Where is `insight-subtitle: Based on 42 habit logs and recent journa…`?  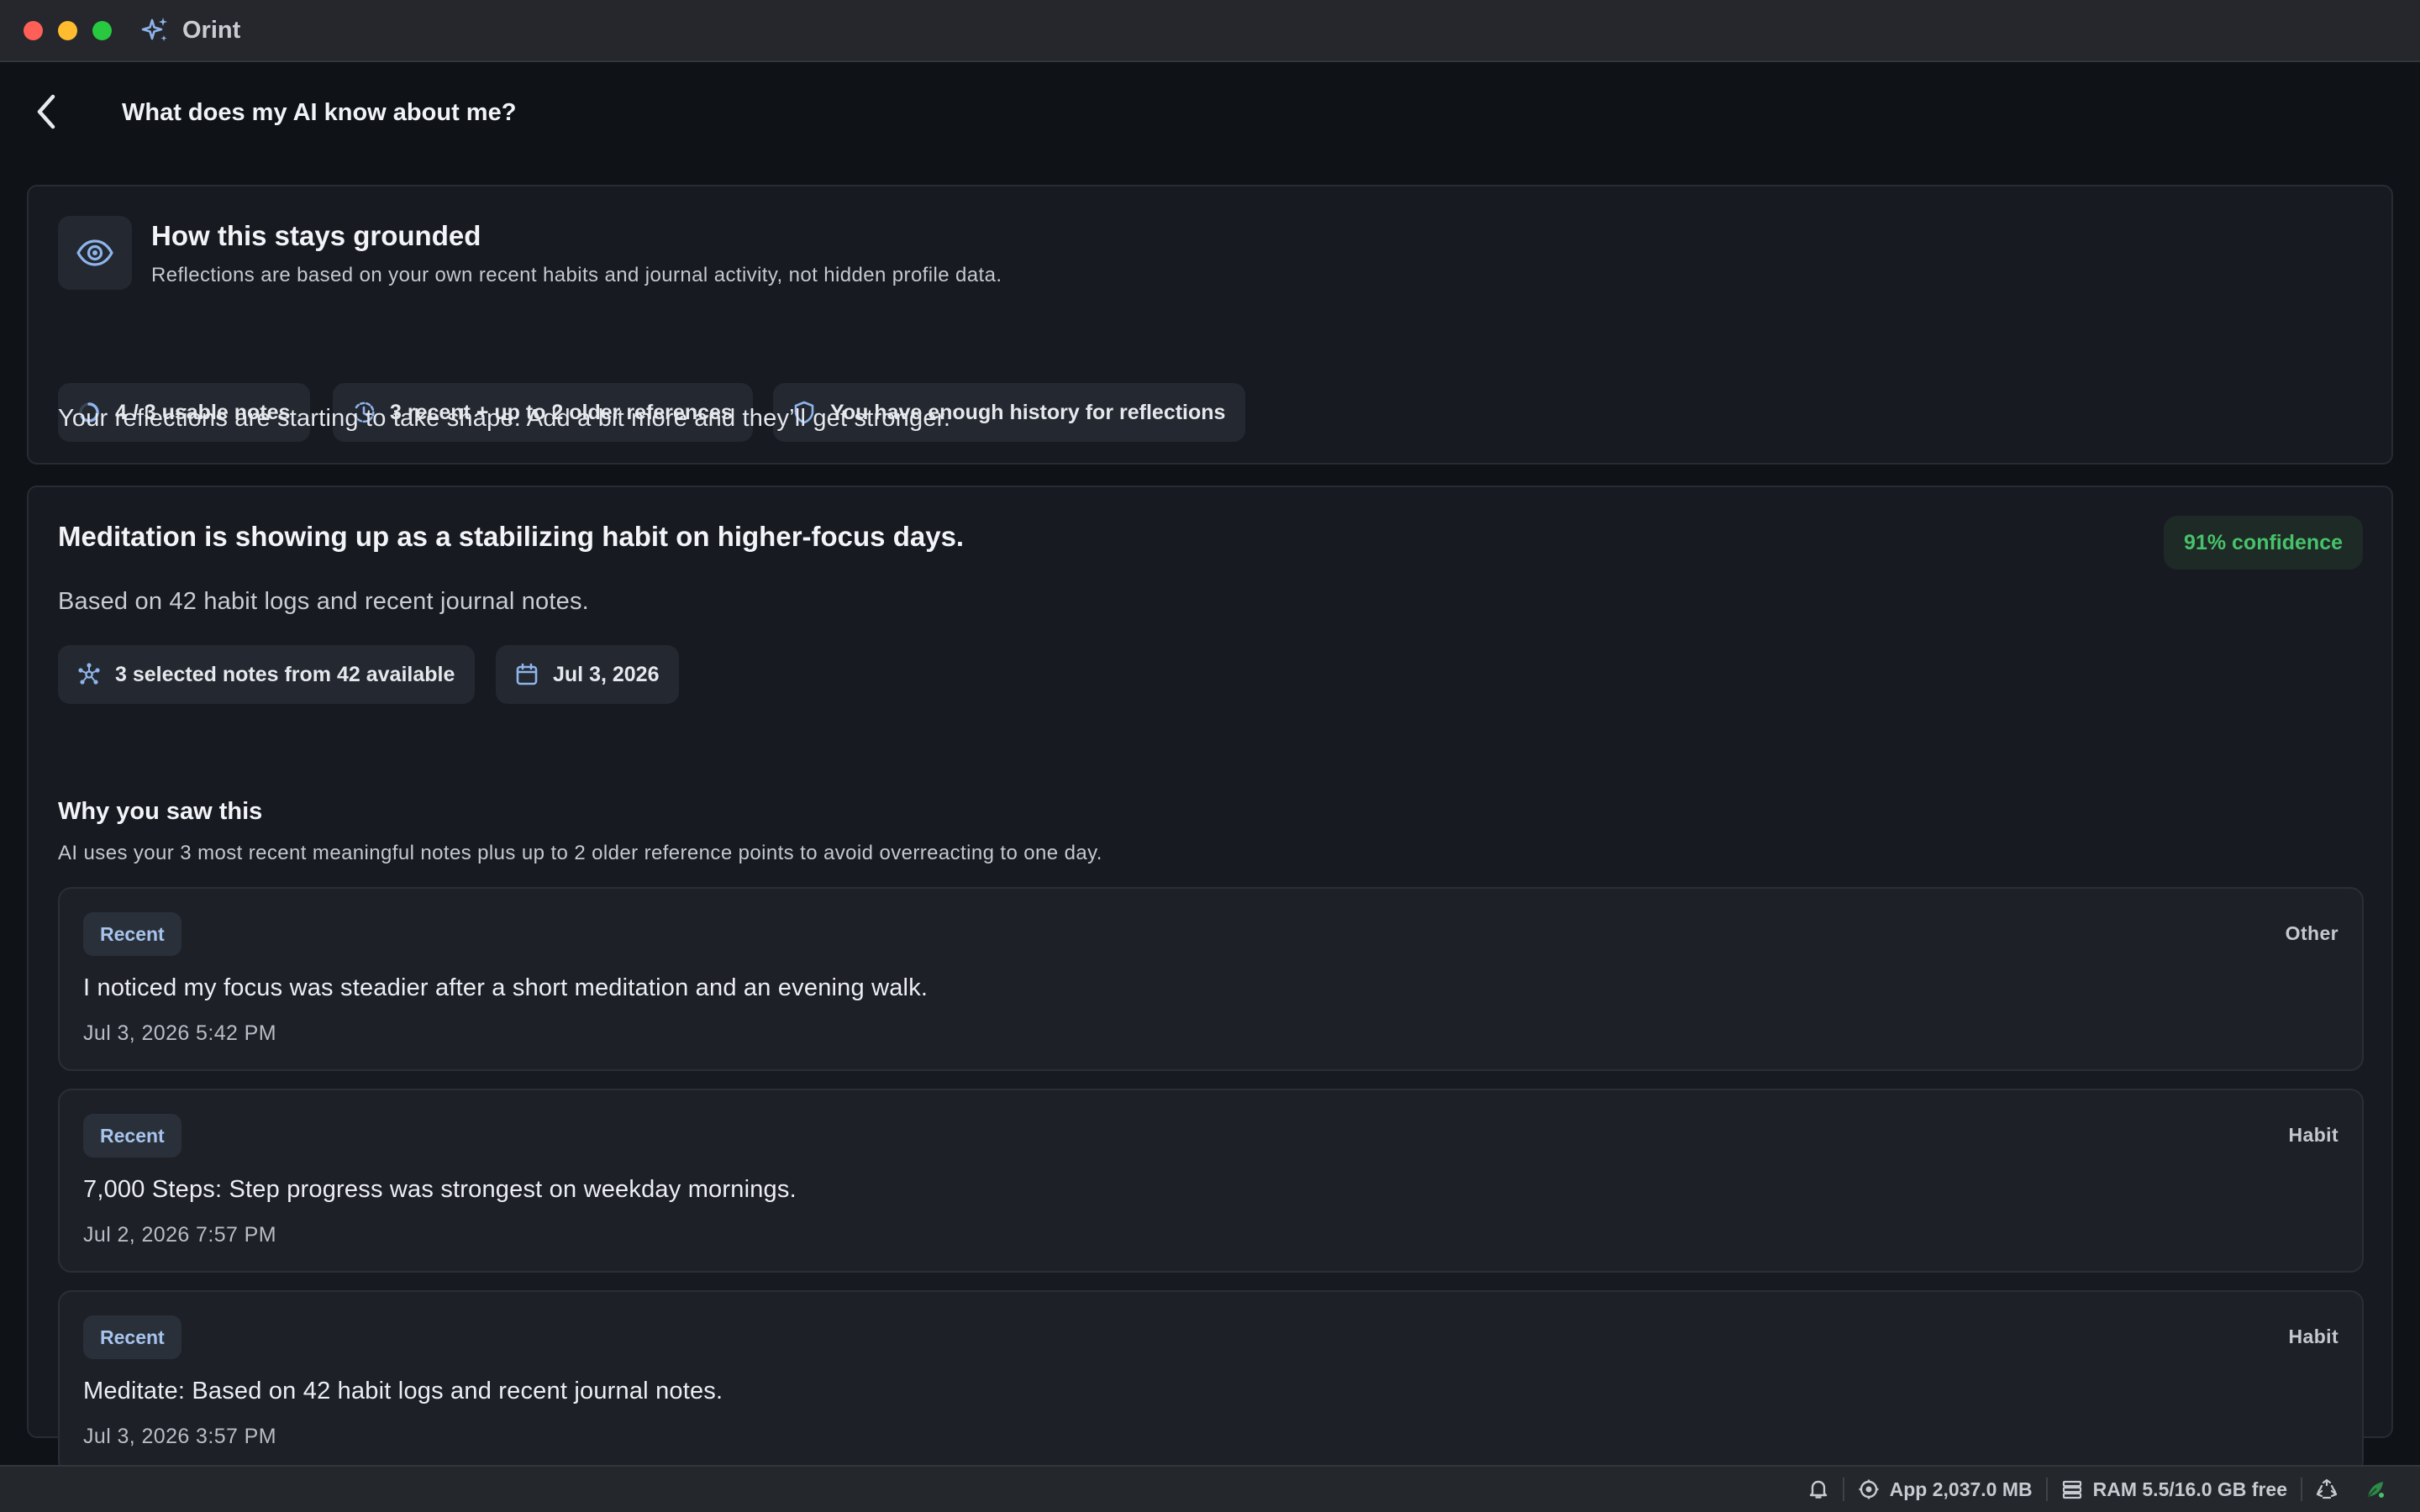 insight-subtitle: Based on 42 habit logs and recent journa… is located at coordinates (323, 601).